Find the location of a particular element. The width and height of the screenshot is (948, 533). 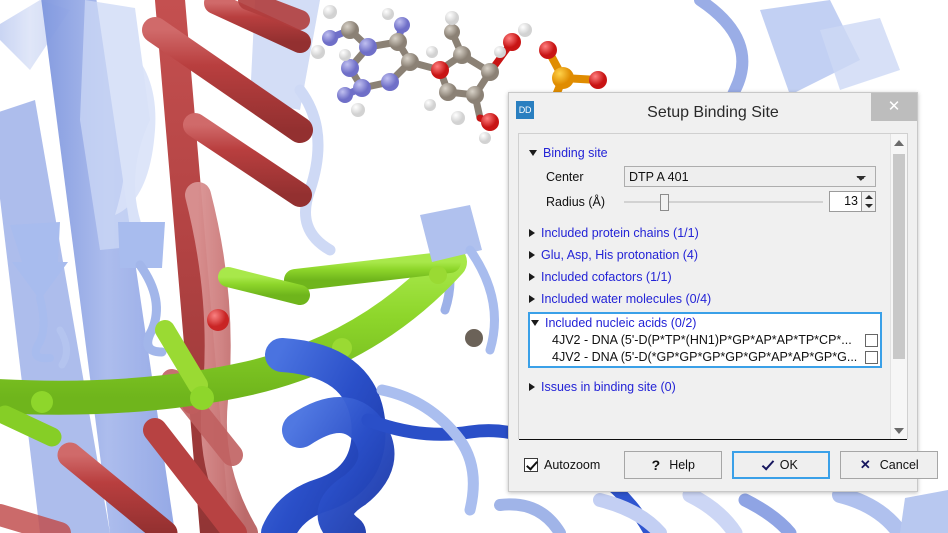

section-nucleic-acids: Included nucleic acids (0/2) is located at coordinates (705, 323).